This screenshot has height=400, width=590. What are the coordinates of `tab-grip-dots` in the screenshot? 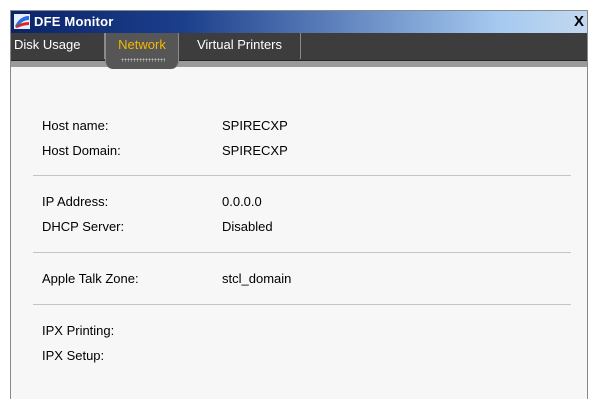 It's located at (143, 60).